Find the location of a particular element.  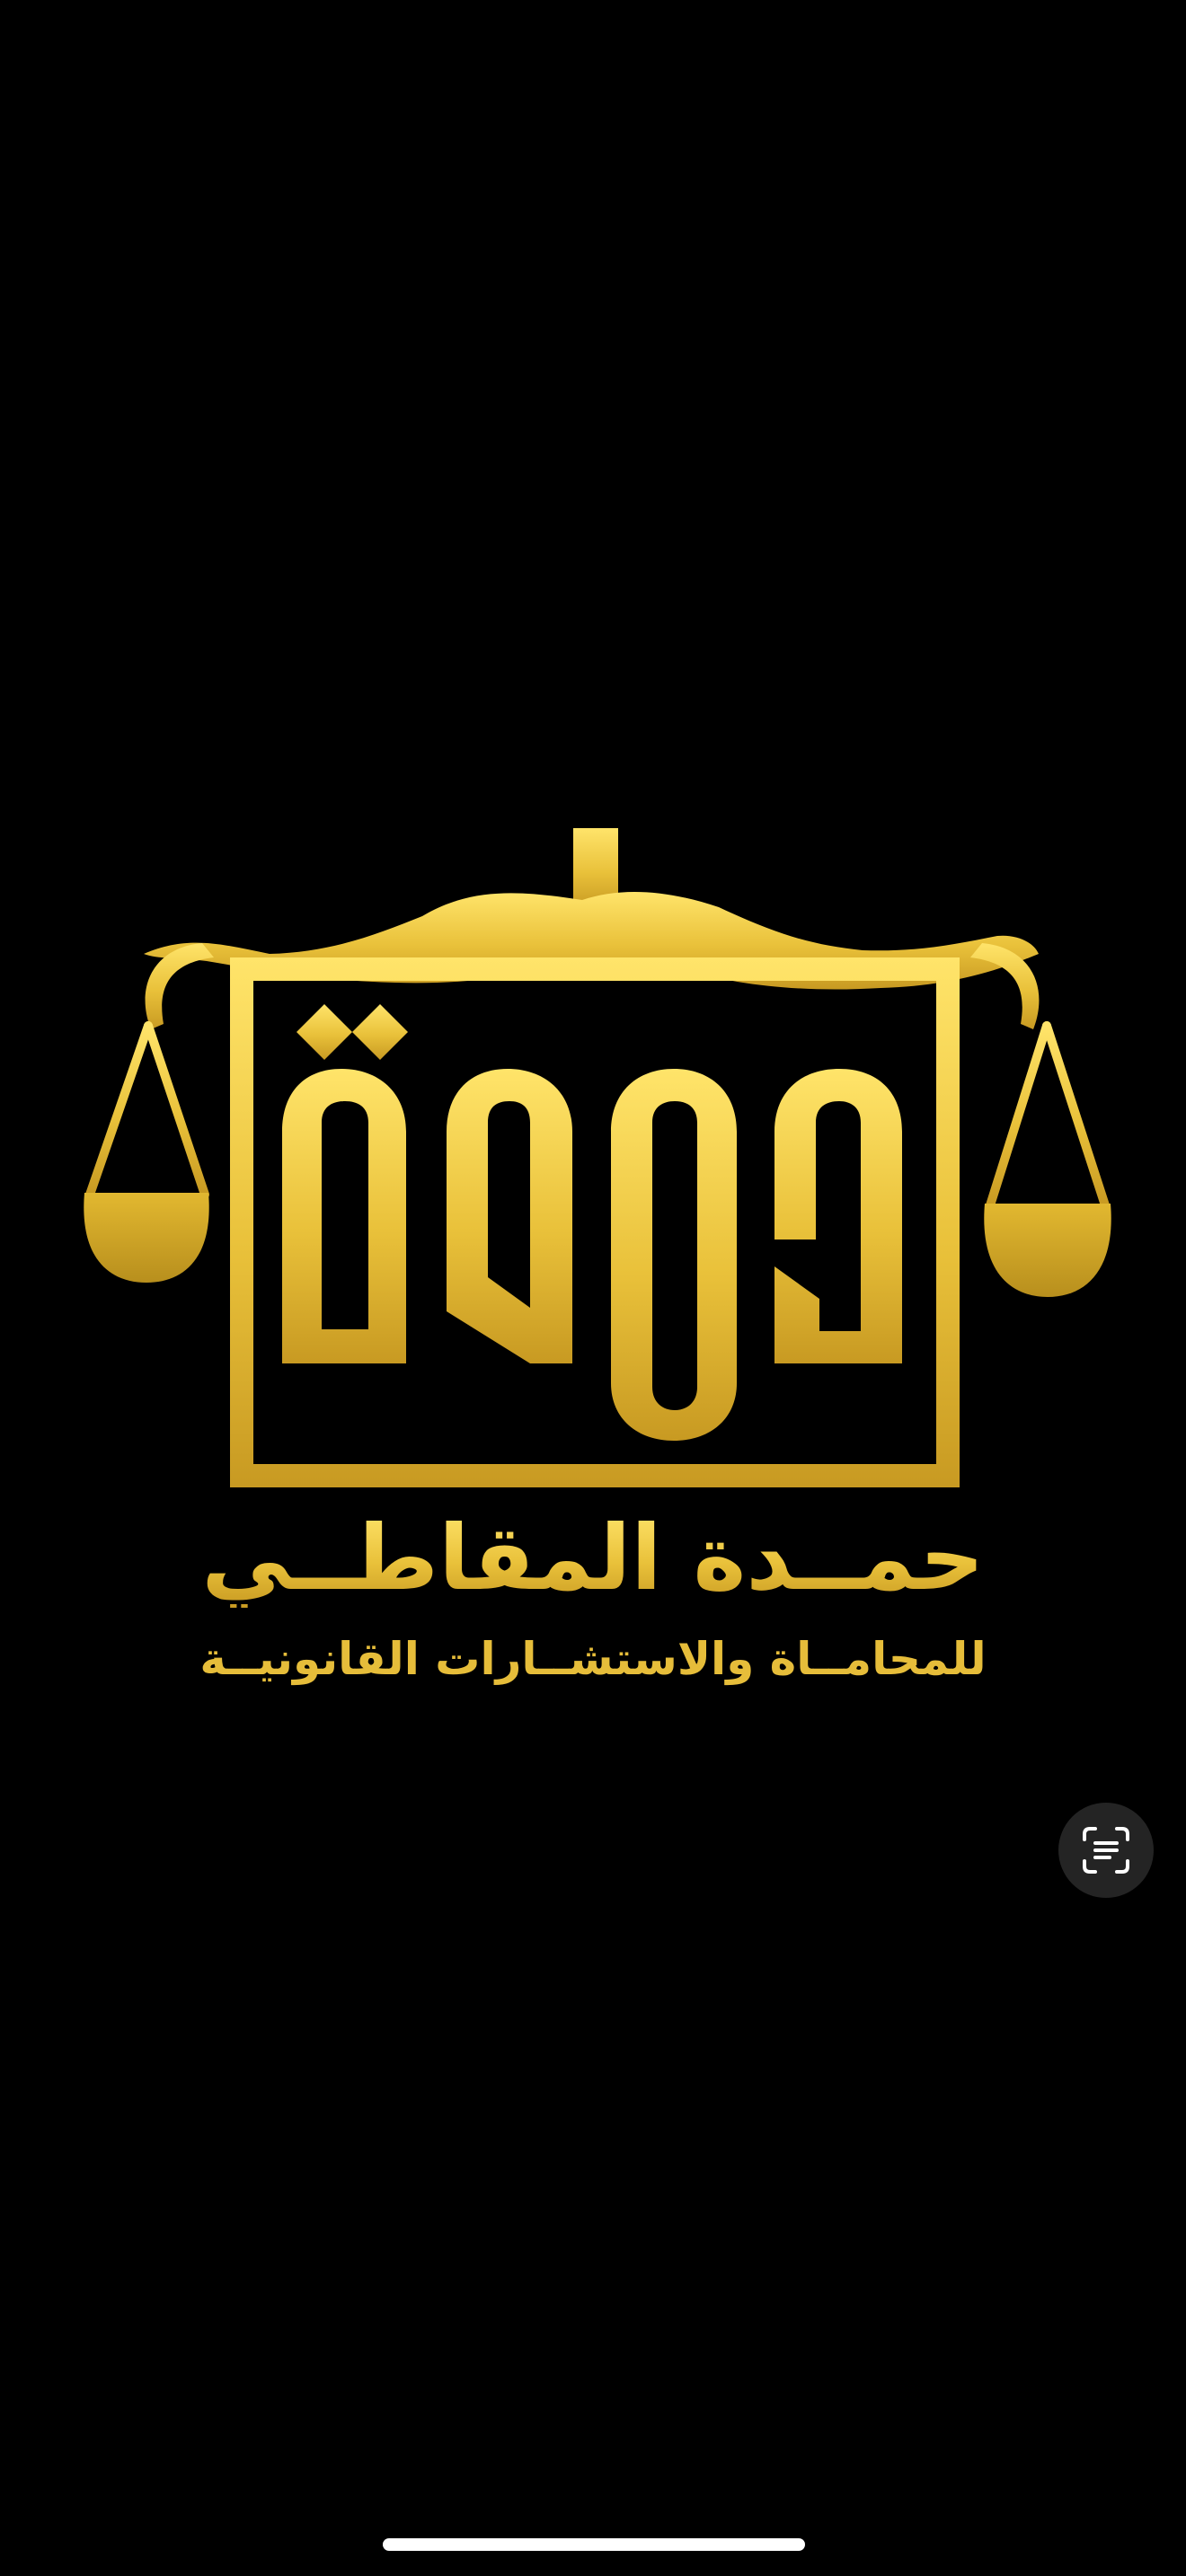

firm-name: حمــدة المقاطــي is located at coordinates (593, 1558).